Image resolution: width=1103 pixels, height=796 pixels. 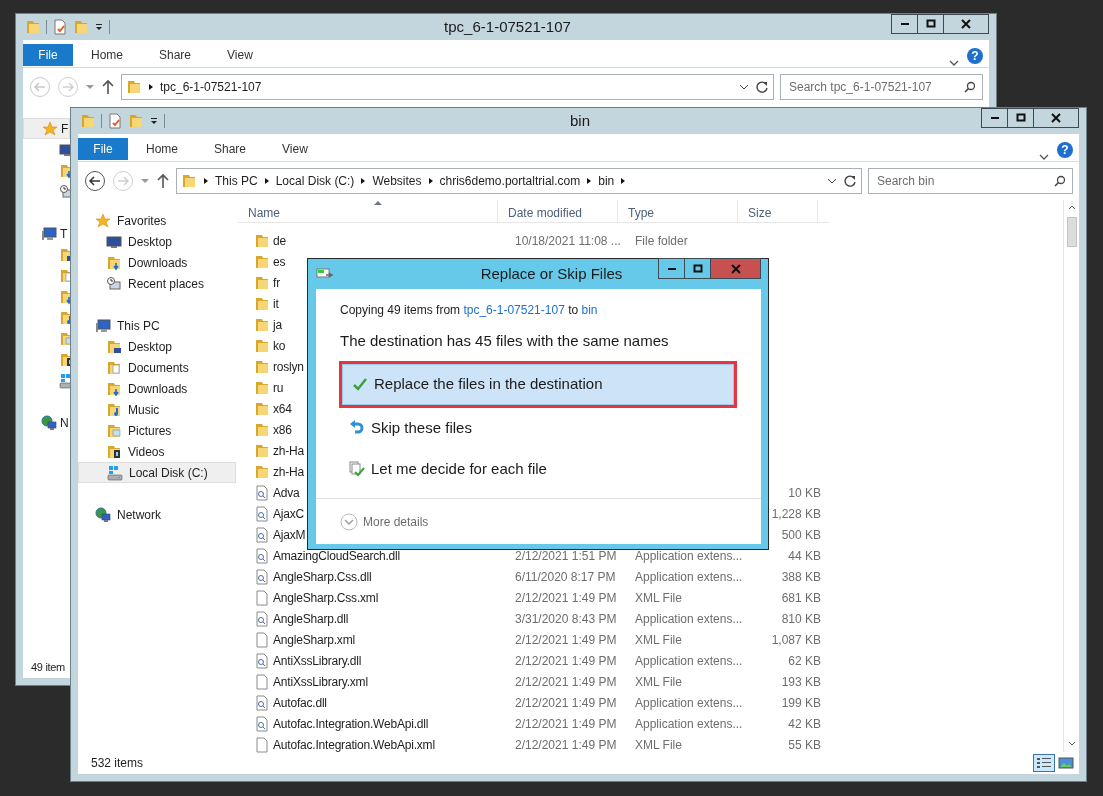 What do you see at coordinates (538, 469) in the screenshot?
I see `option-button: Let me decide for each file` at bounding box center [538, 469].